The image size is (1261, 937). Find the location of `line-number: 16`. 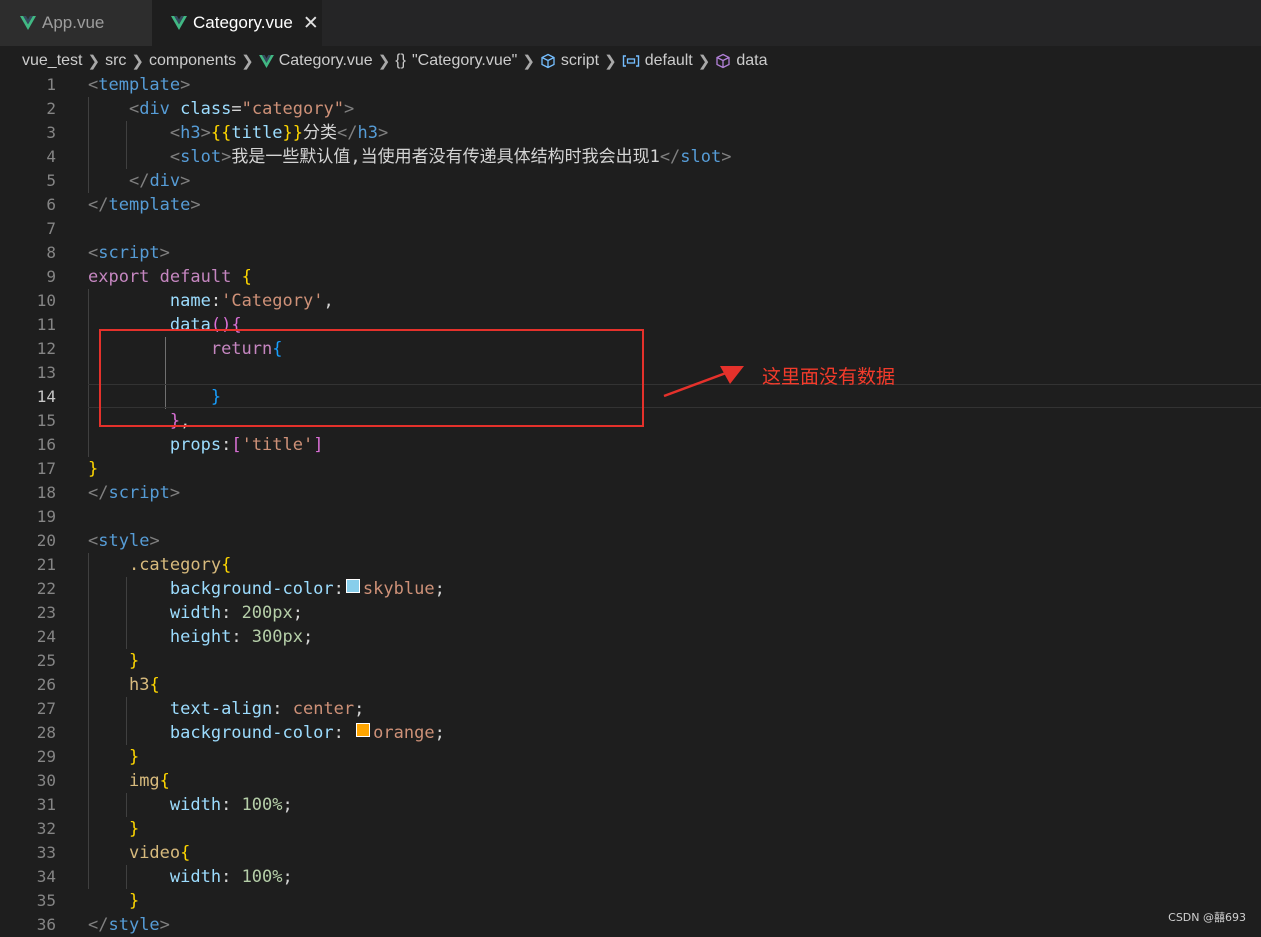

line-number: 16 is located at coordinates (46, 444).